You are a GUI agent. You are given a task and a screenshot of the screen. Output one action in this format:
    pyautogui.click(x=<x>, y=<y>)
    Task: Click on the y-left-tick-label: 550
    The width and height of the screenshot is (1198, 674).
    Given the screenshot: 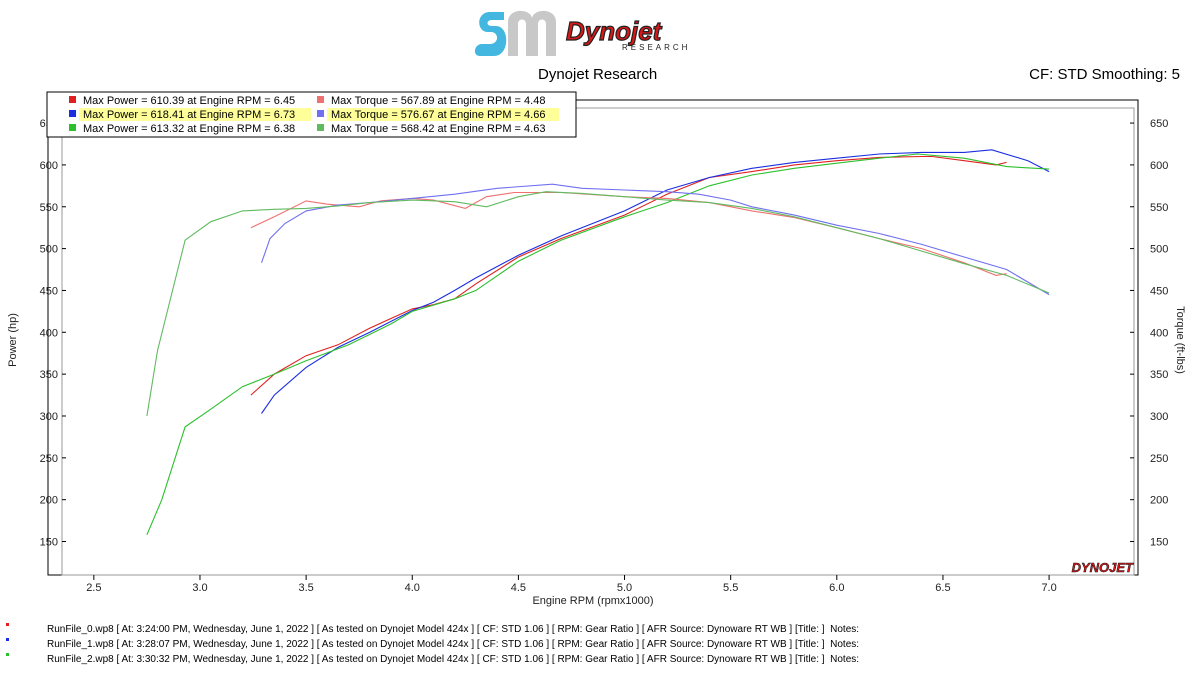 What is the action you would take?
    pyautogui.click(x=49, y=208)
    